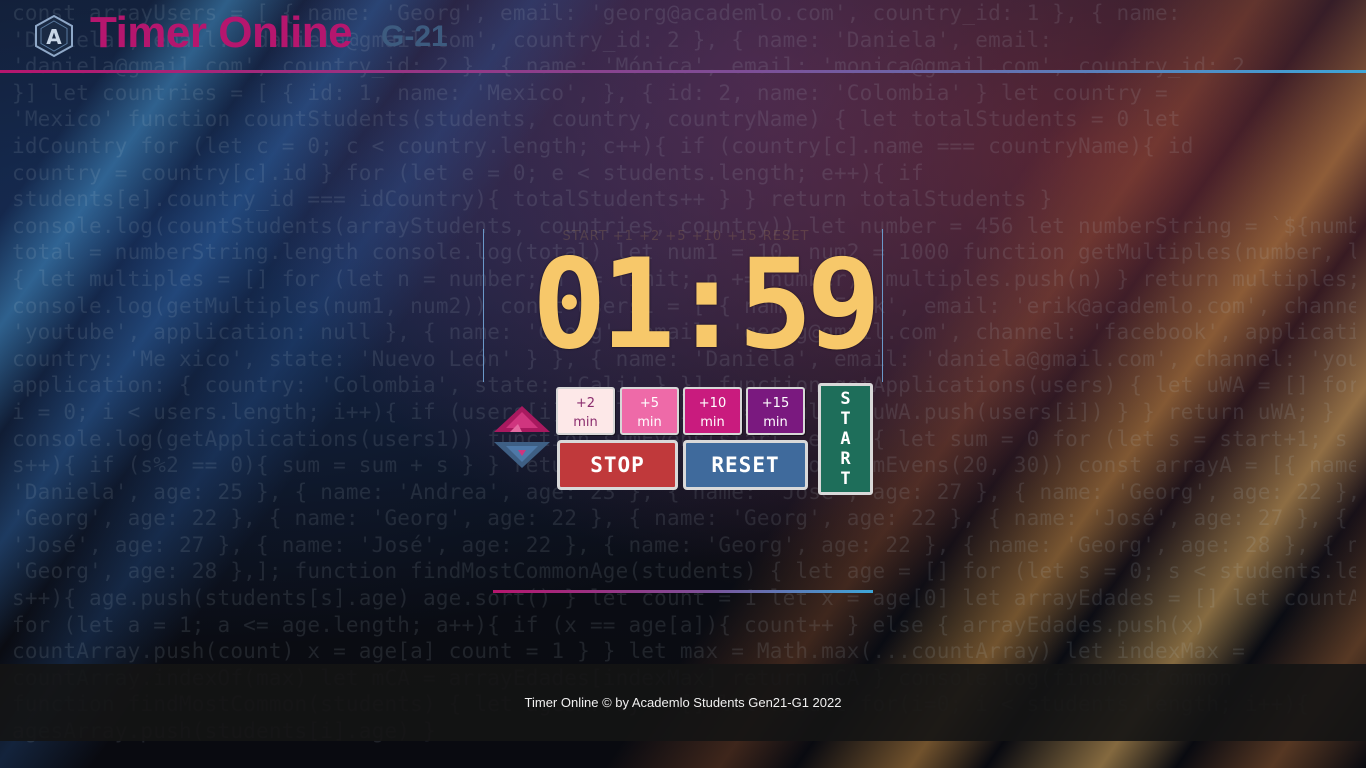 Image resolution: width=1366 pixels, height=768 pixels. Describe the element at coordinates (585, 422) in the screenshot. I see `add-2-unit: min` at that location.